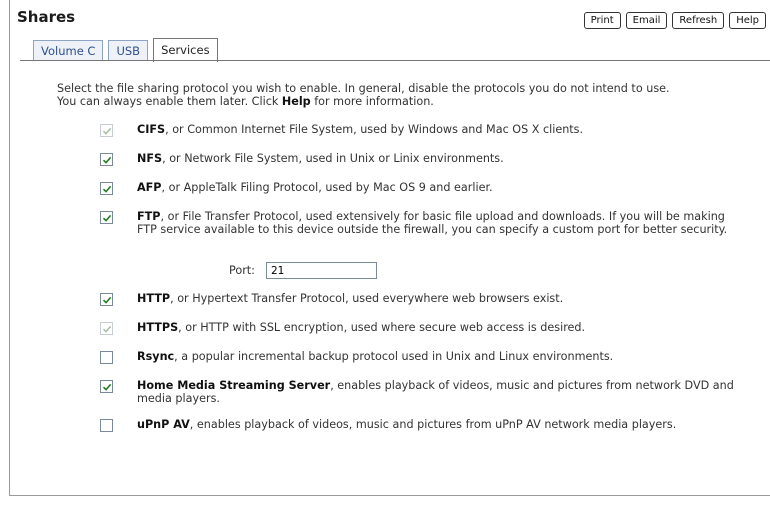 Image resolution: width=770 pixels, height=517 pixels. Describe the element at coordinates (149, 216) in the screenshot. I see `ftp-name: FTP` at that location.